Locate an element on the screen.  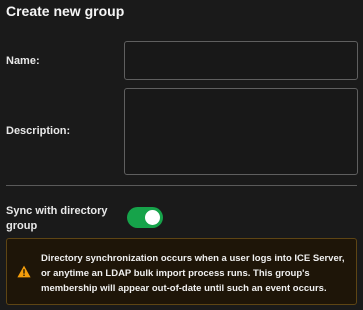
warning-icon is located at coordinates (24, 271).